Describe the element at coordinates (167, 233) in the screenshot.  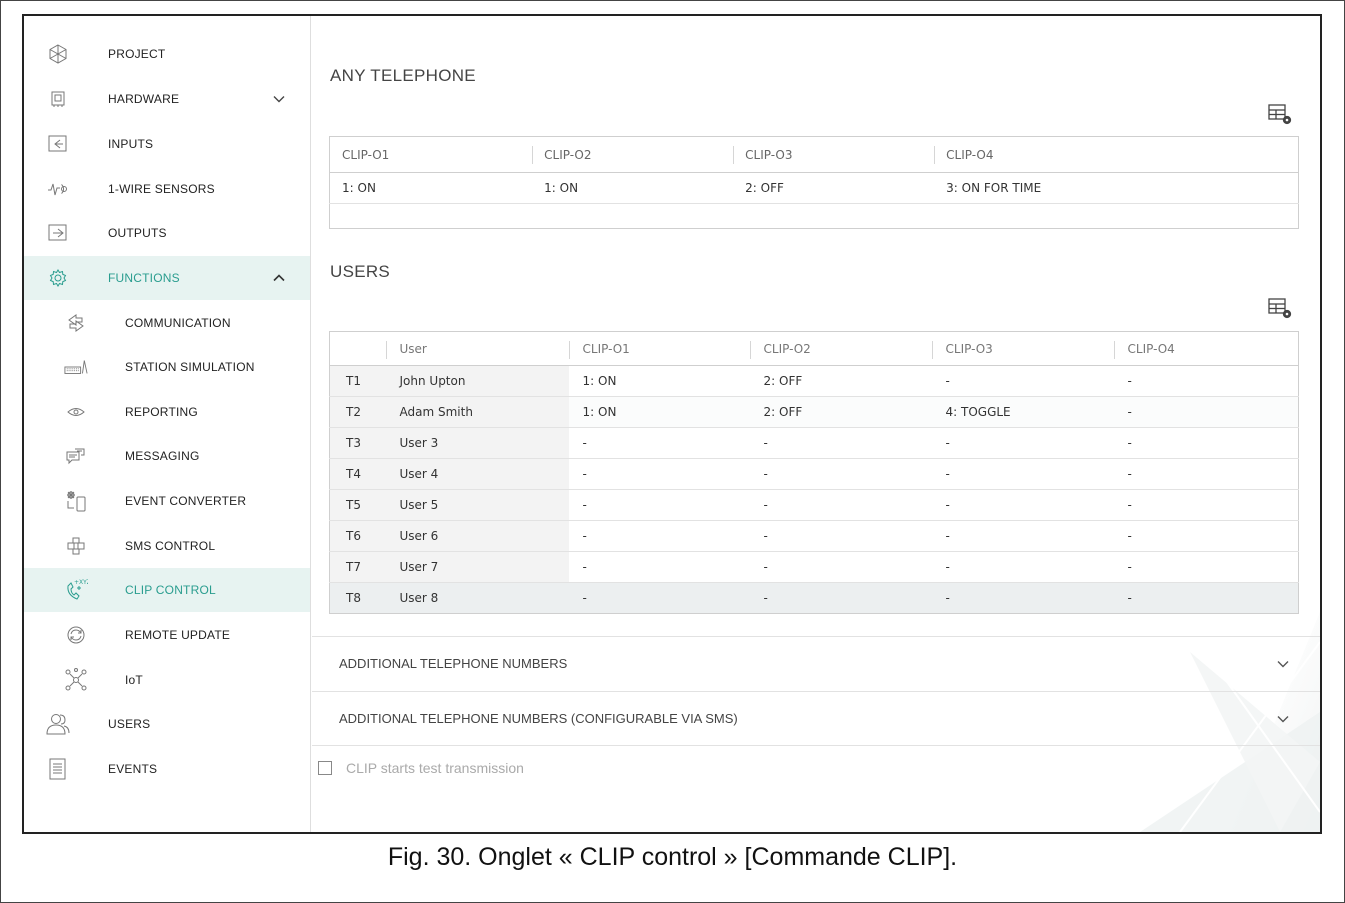
I see `sidebar-item-outputs: OUTPUTS` at that location.